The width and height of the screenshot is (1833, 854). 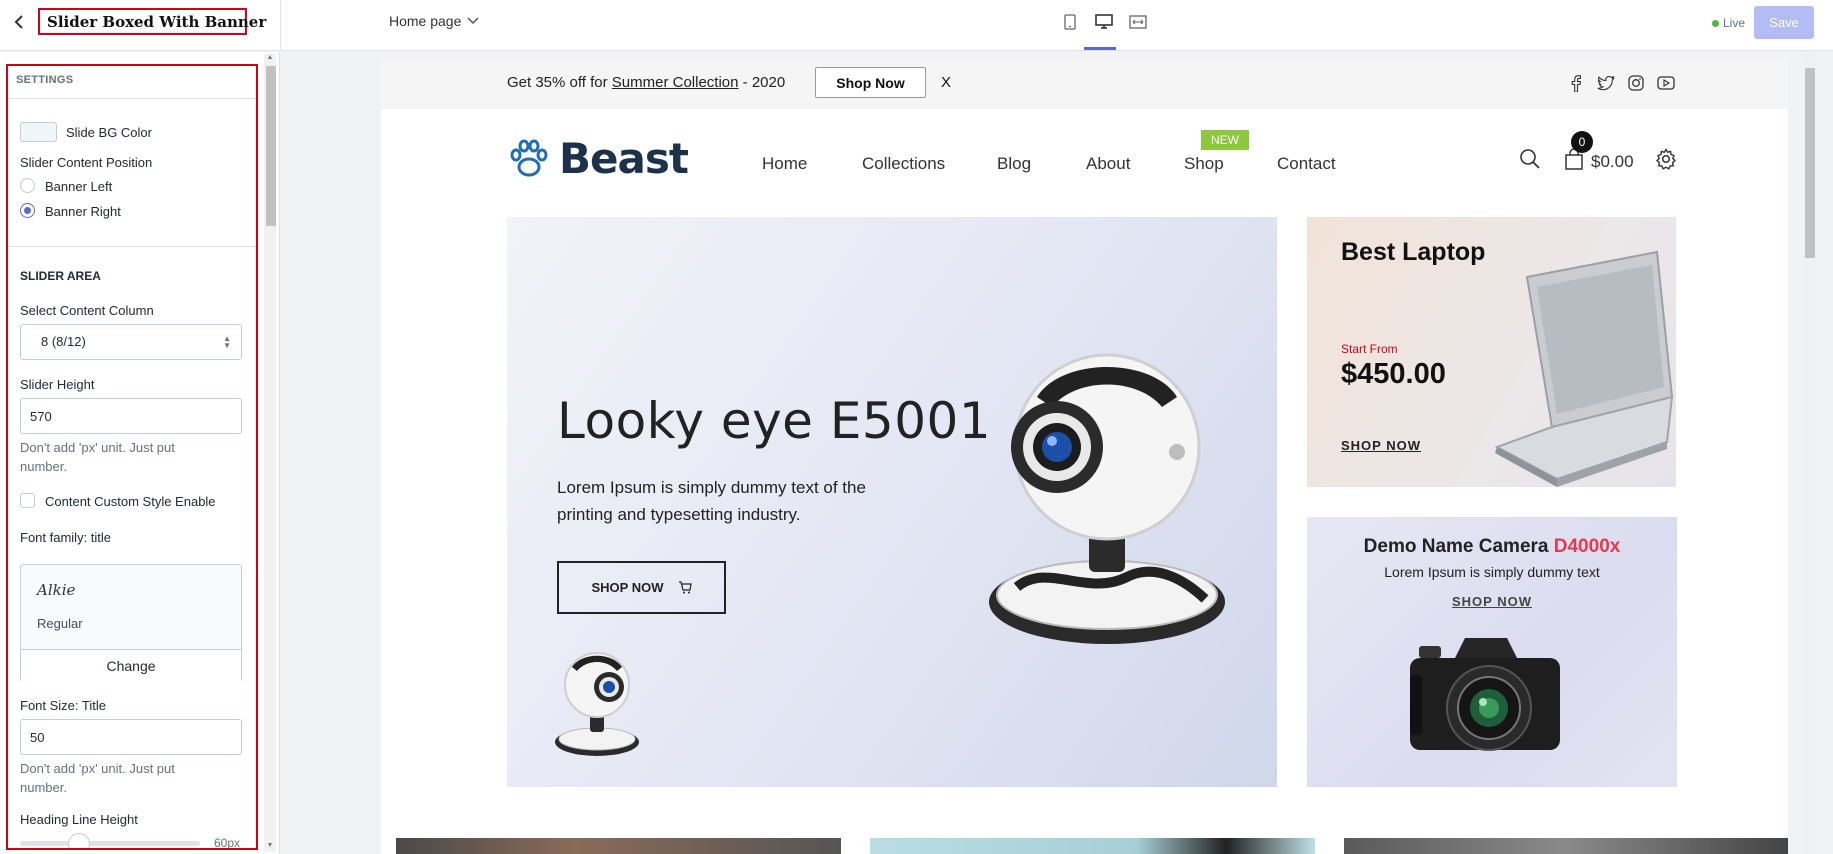 I want to click on slider-height-label: Slider Height, so click(x=57, y=384).